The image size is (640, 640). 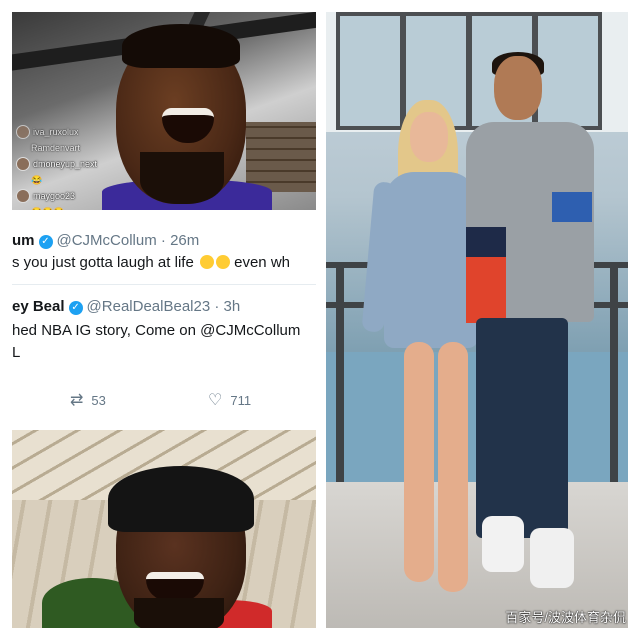 What do you see at coordinates (262, 262) in the screenshot?
I see `tweet-text-tail: even wh` at bounding box center [262, 262].